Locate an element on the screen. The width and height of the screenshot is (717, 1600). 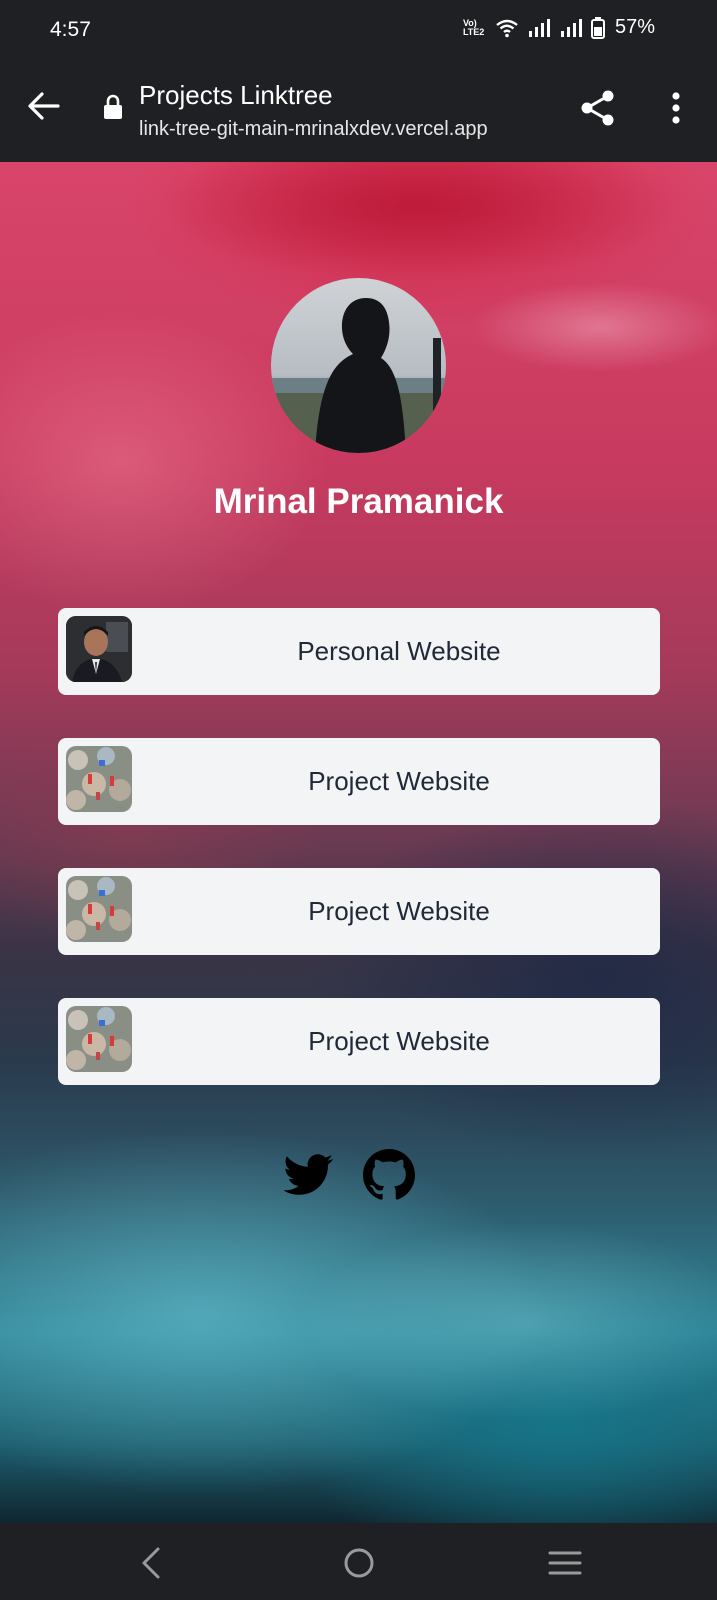
link-label: Personal Website is located at coordinates (399, 651).